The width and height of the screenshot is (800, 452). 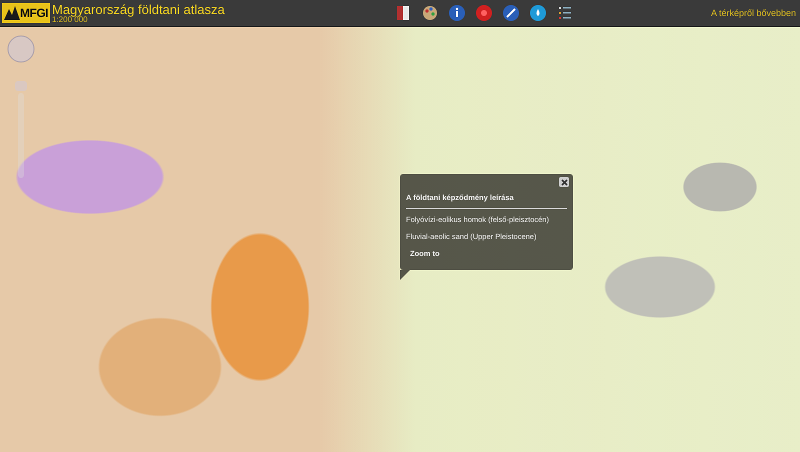 I want to click on info-icon, so click(x=457, y=13).